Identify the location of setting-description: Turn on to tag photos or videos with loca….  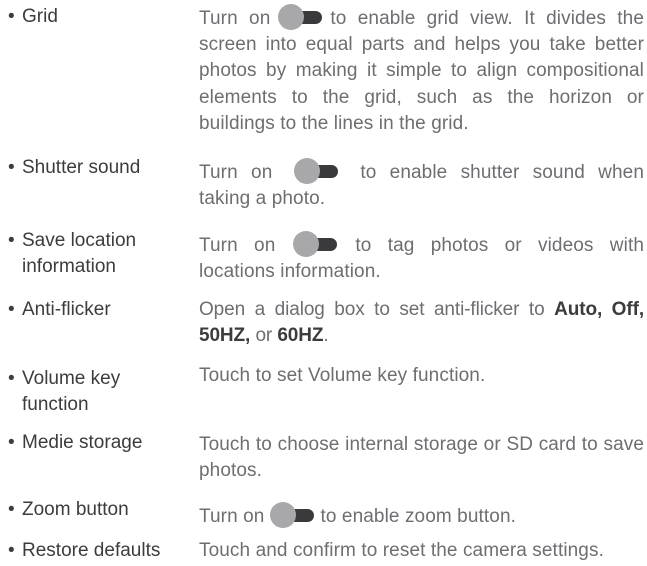
(421, 258).